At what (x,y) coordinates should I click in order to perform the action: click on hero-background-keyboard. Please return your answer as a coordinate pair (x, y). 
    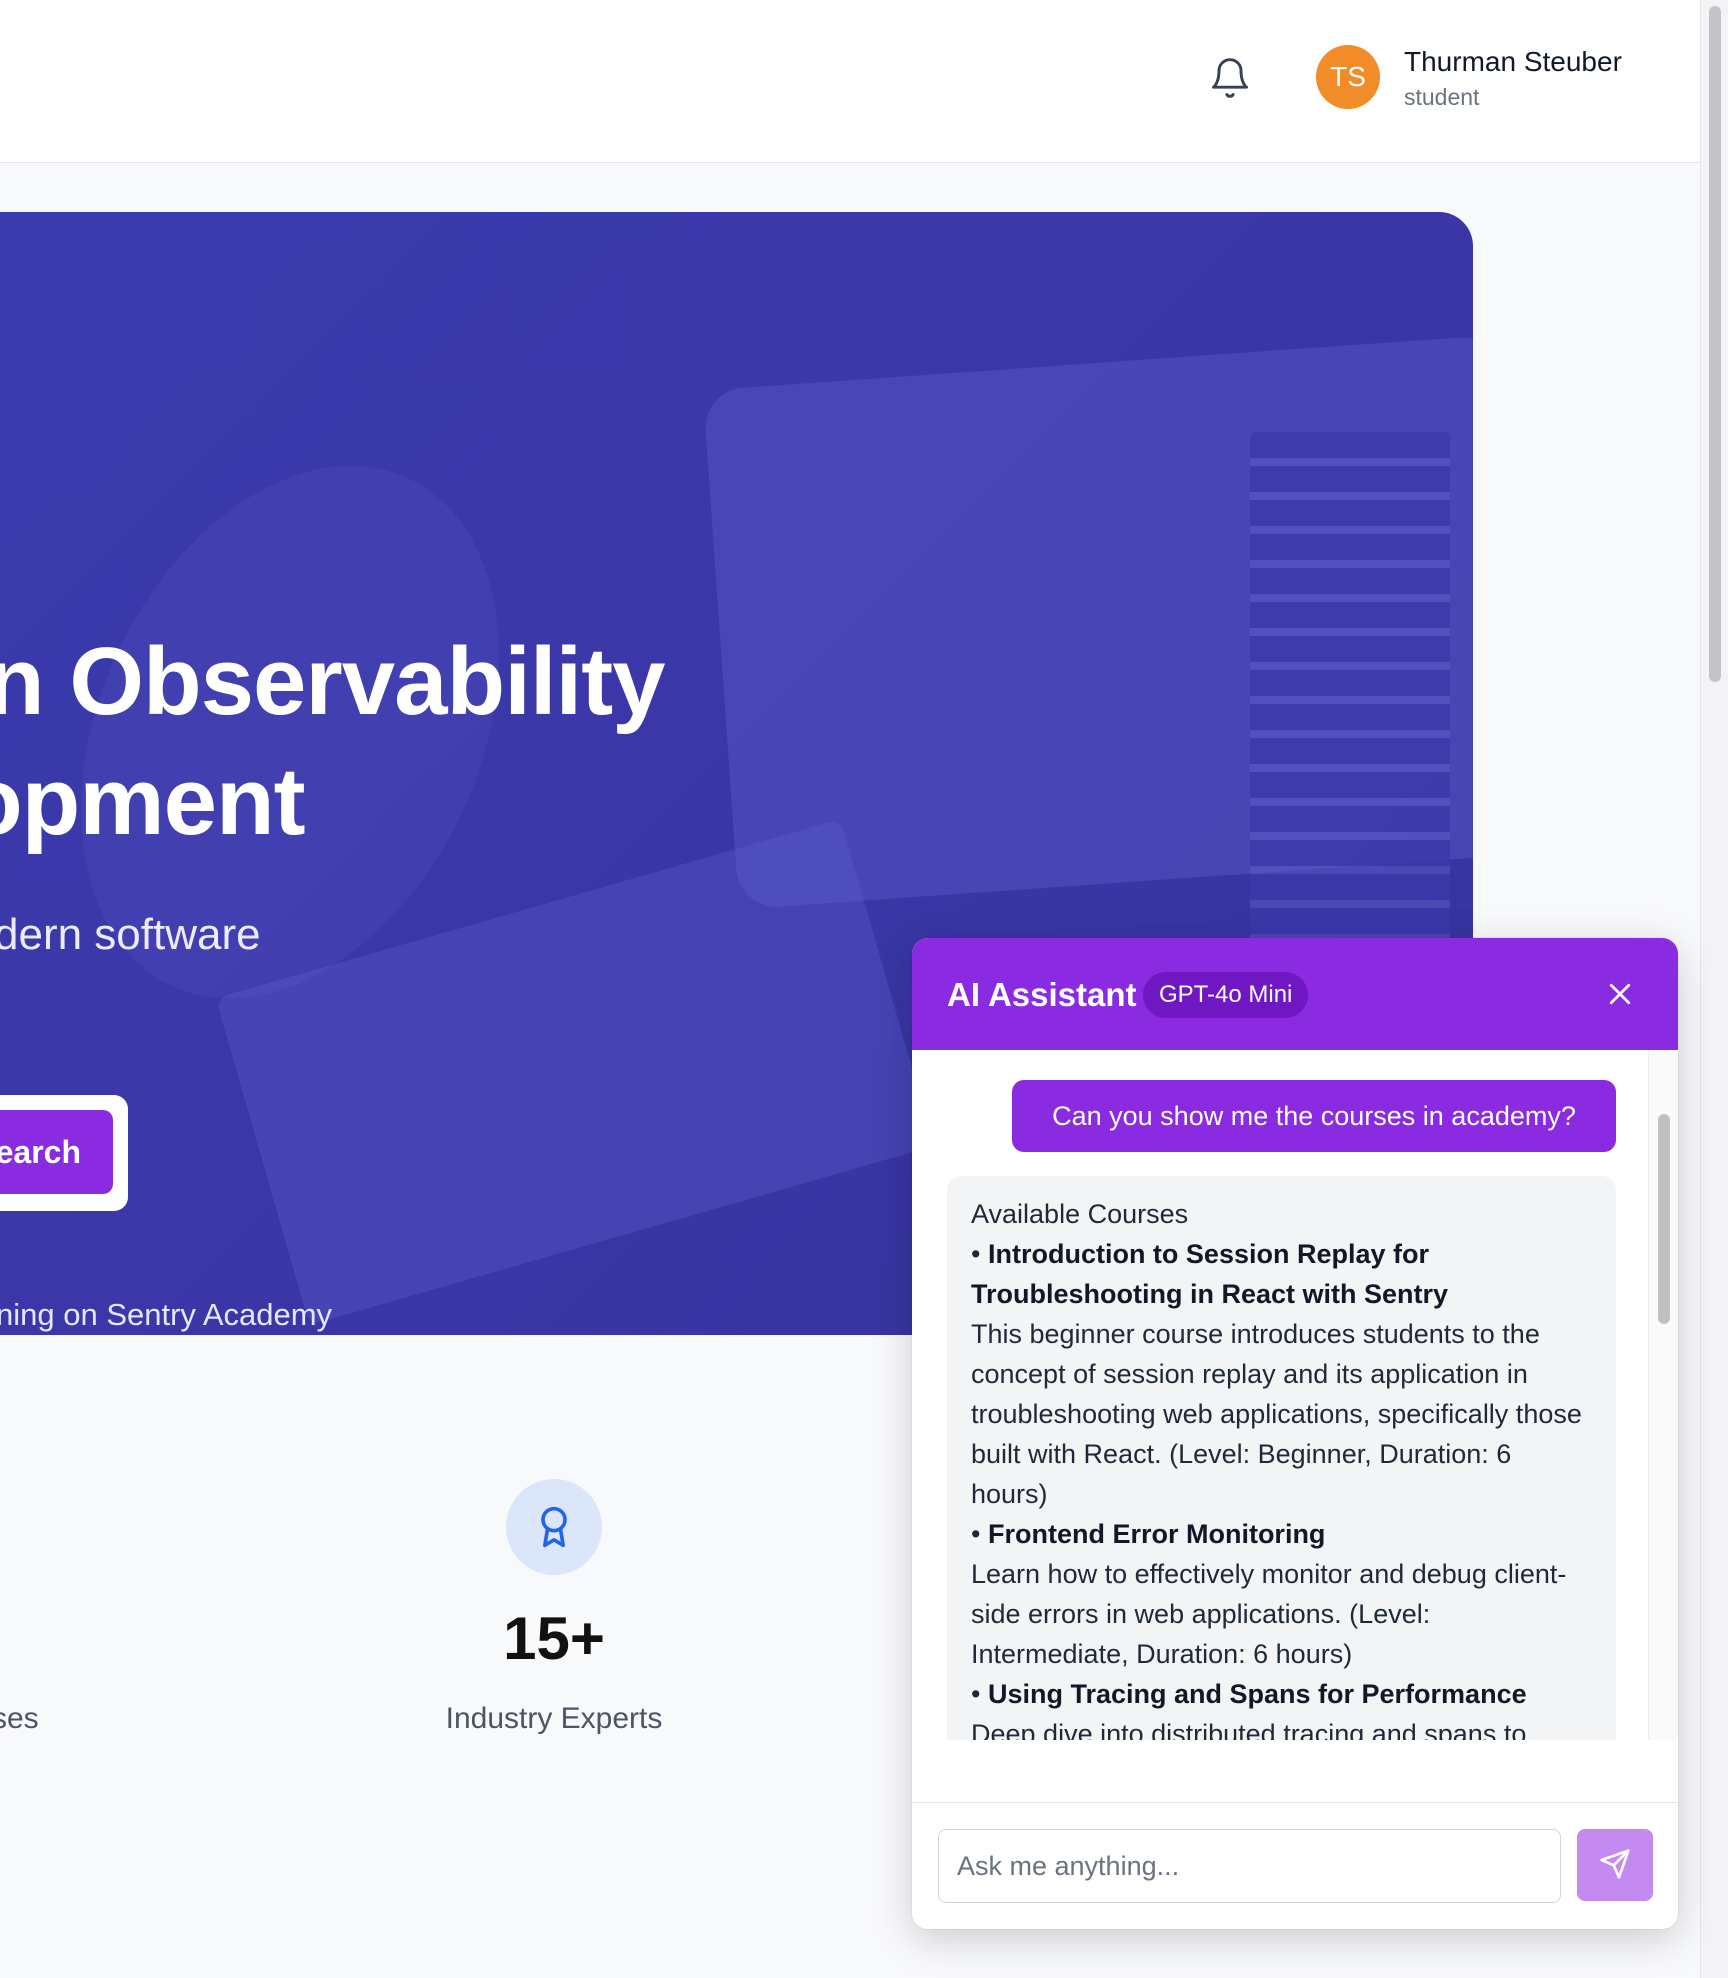
    Looking at the image, I should click on (1350, 712).